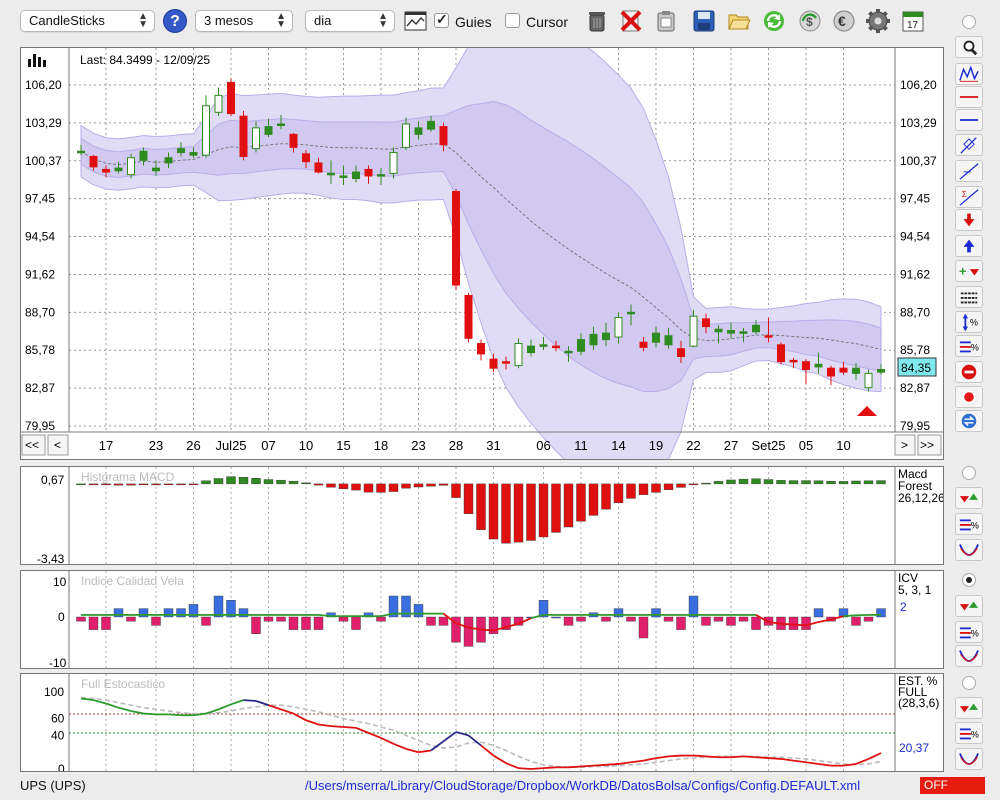  I want to click on calendar-icon: 17, so click(913, 21).